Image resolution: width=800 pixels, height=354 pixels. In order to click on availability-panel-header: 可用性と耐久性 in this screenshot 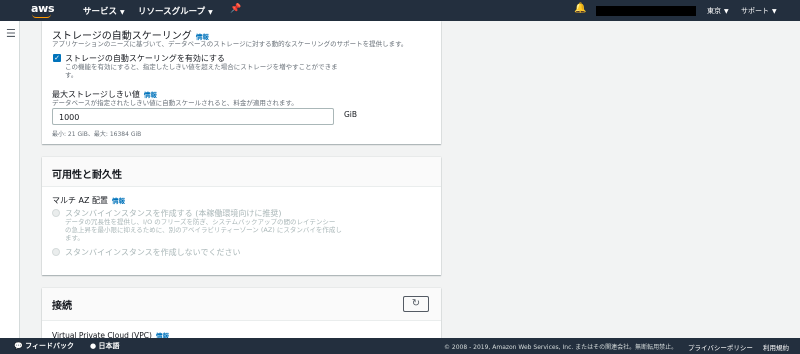, I will do `click(241, 172)`.